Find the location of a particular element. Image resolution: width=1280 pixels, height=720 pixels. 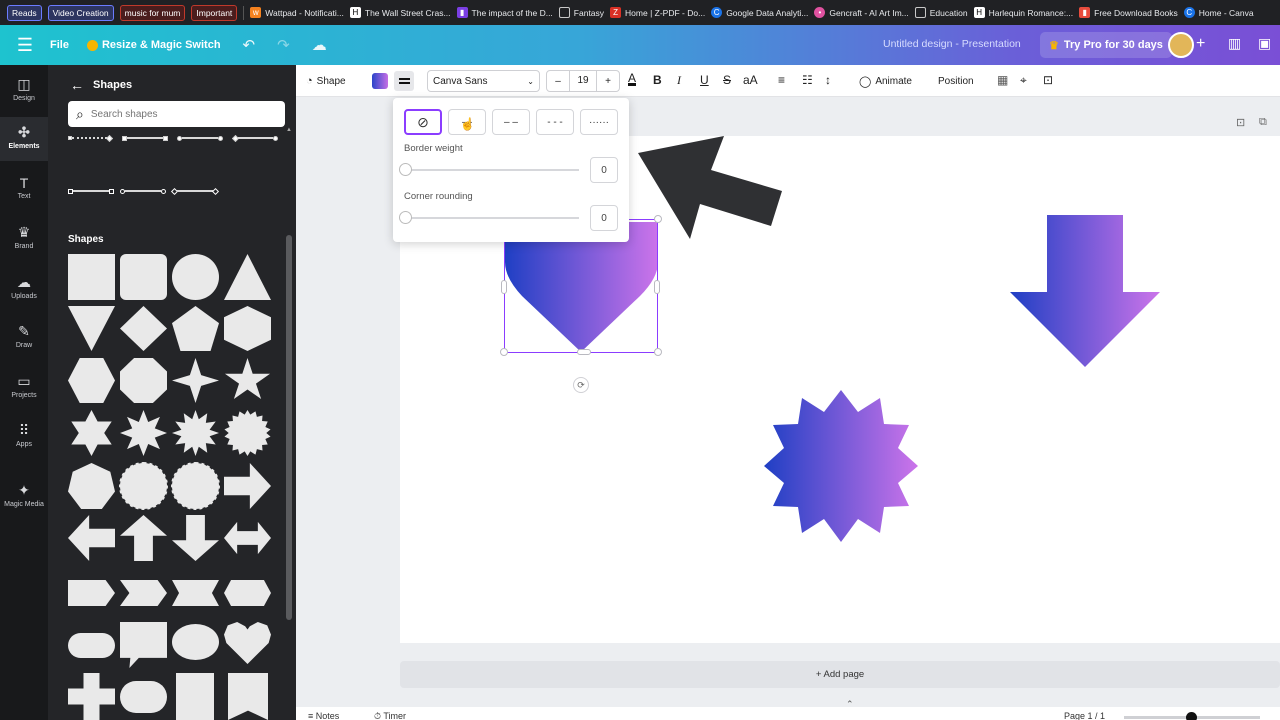

bold-icon: B is located at coordinates (657, 80).